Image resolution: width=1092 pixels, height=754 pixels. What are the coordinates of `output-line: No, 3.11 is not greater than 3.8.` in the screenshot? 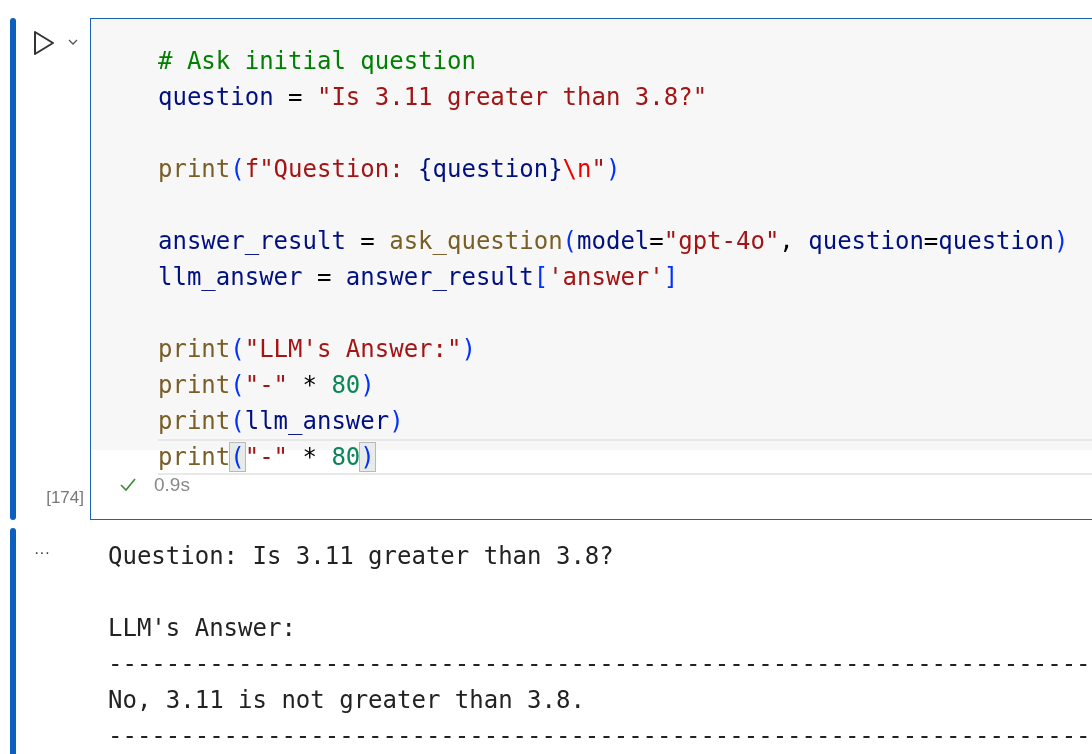 It's located at (347, 700).